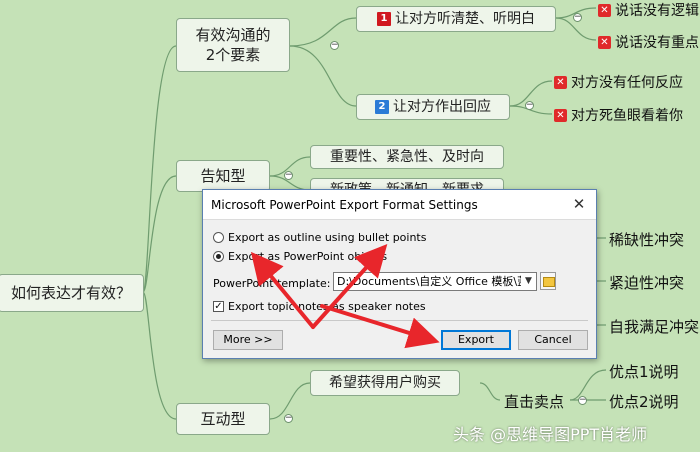 The height and width of the screenshot is (452, 700). I want to click on export-button: Export, so click(476, 340).